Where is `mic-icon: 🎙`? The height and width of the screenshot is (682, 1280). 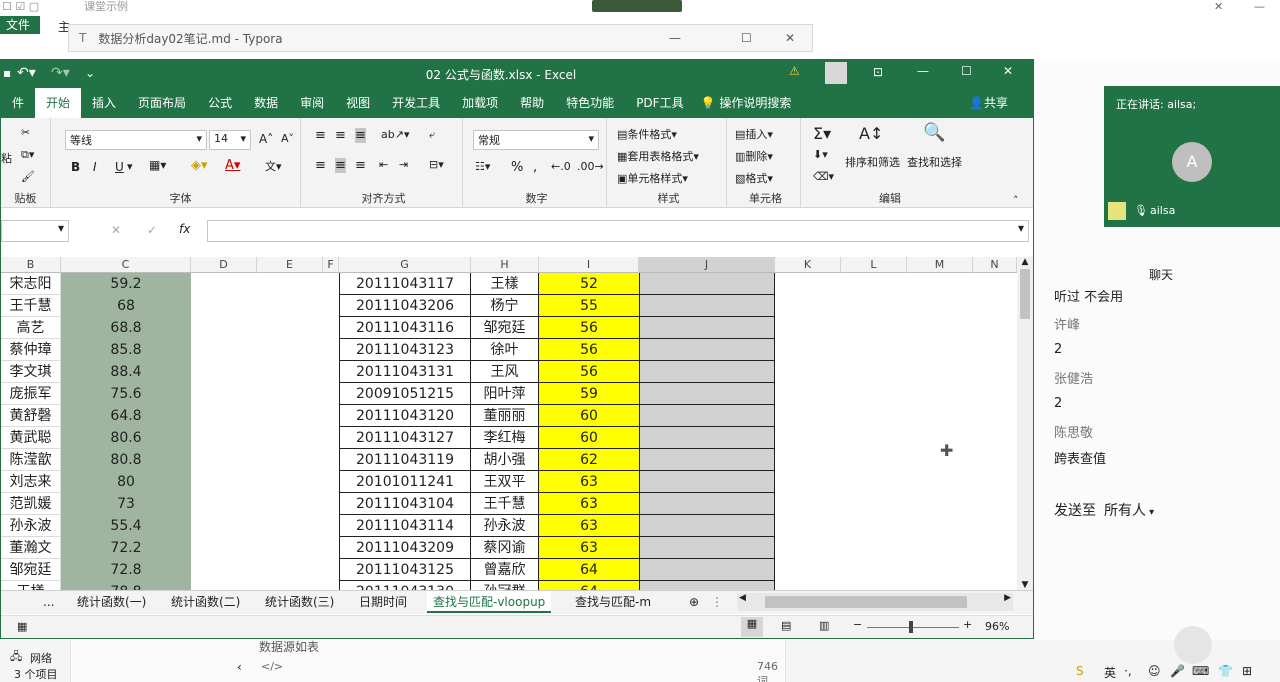 mic-icon: 🎙 is located at coordinates (1141, 210).